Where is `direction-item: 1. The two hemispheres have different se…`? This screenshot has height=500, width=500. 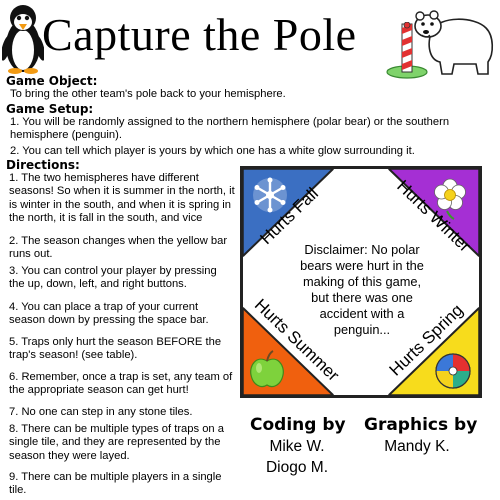
direction-item: 1. The two hemispheres have different se… is located at coordinates (122, 198).